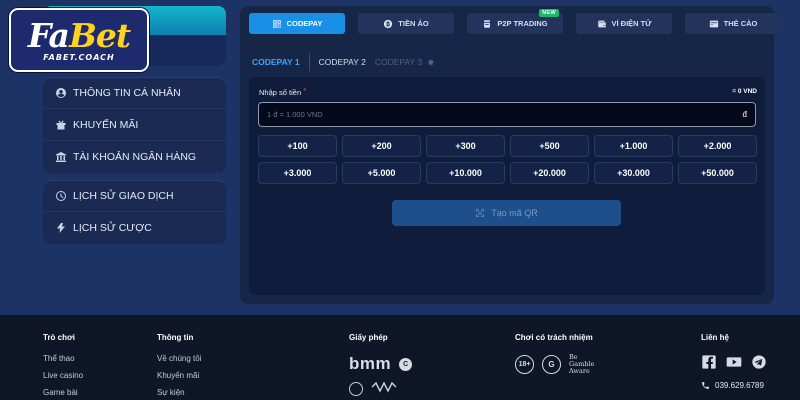 The image size is (800, 400). I want to click on sub-tab-codepay-3: CODEPAY 3, so click(409, 62).